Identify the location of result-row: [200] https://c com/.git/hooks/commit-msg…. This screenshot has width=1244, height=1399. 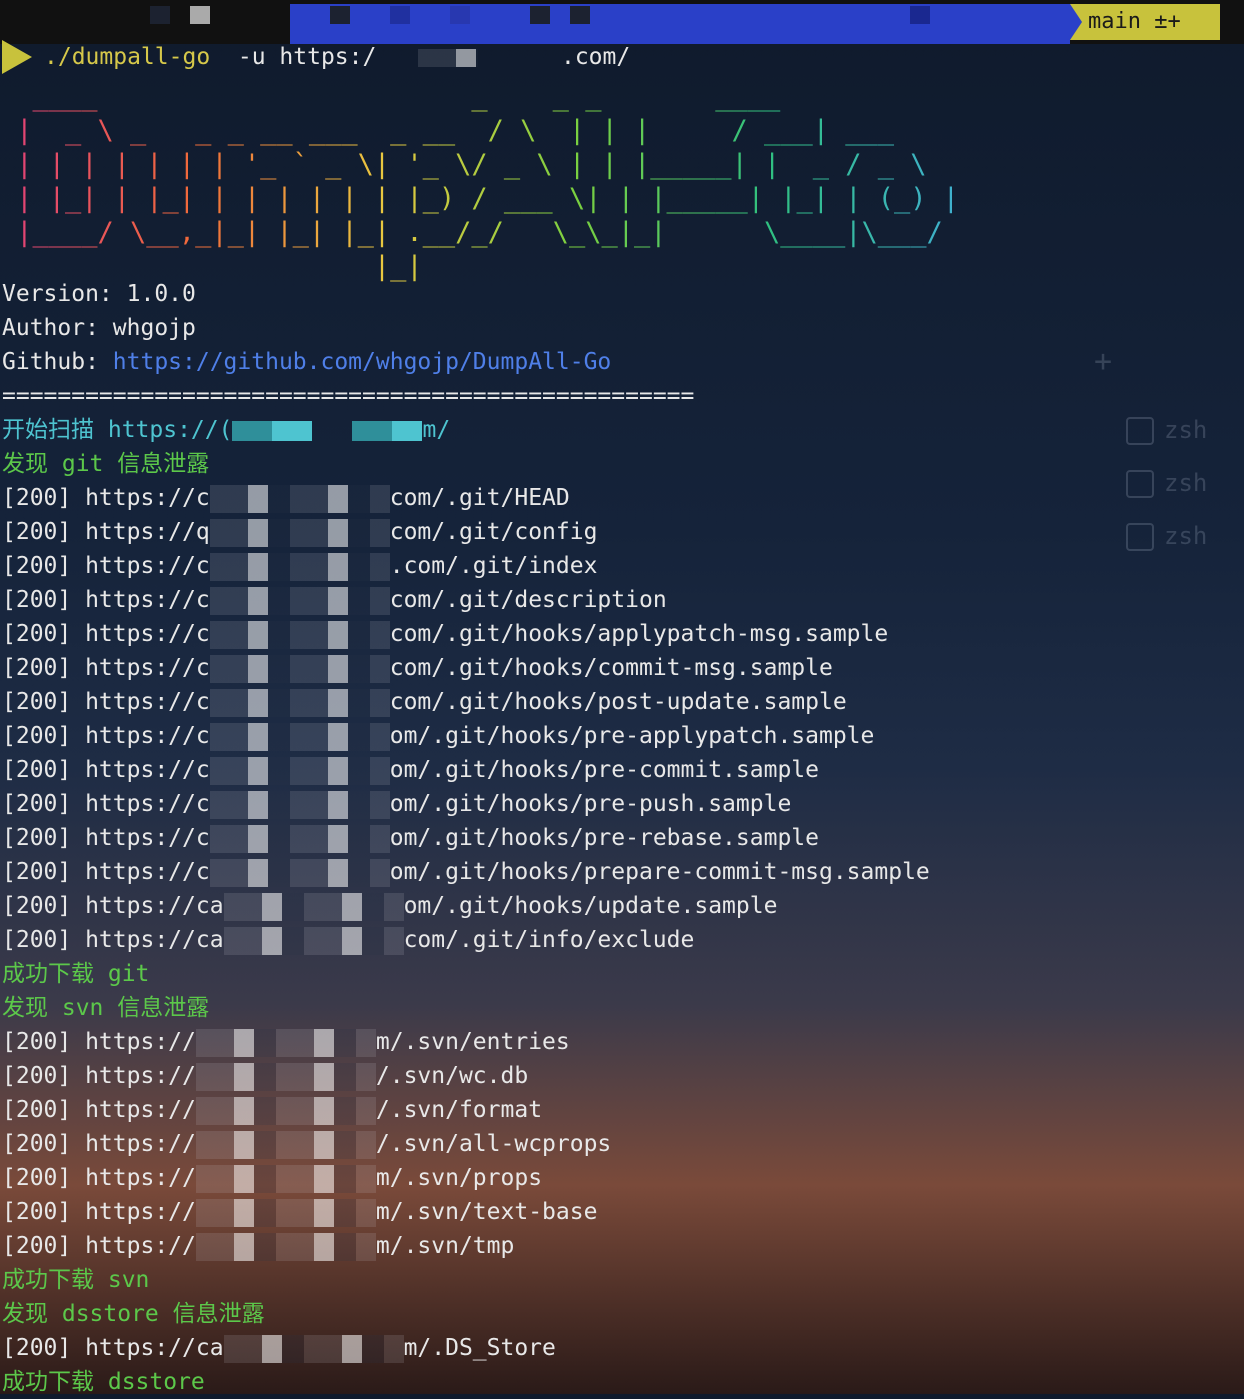
(466, 668).